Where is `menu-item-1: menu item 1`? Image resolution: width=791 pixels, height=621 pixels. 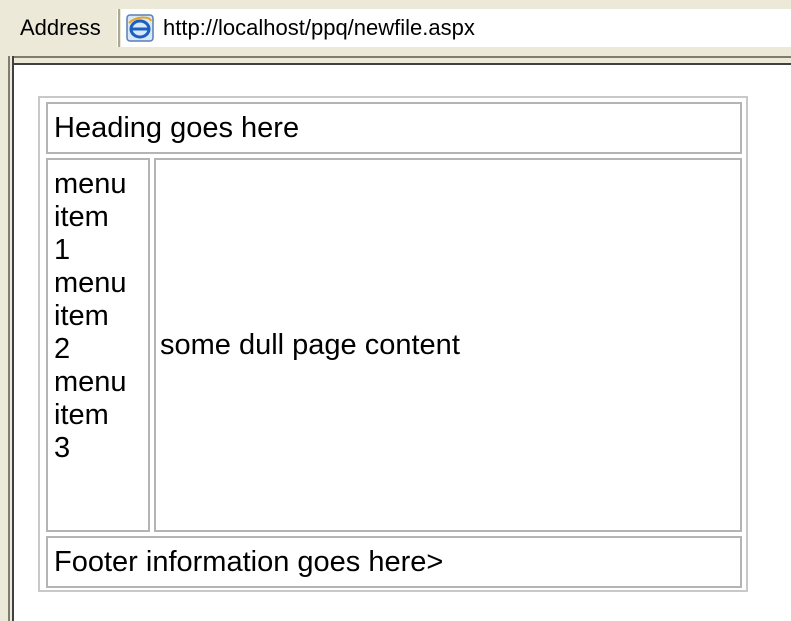 menu-item-1: menu item 1 is located at coordinates (99, 217).